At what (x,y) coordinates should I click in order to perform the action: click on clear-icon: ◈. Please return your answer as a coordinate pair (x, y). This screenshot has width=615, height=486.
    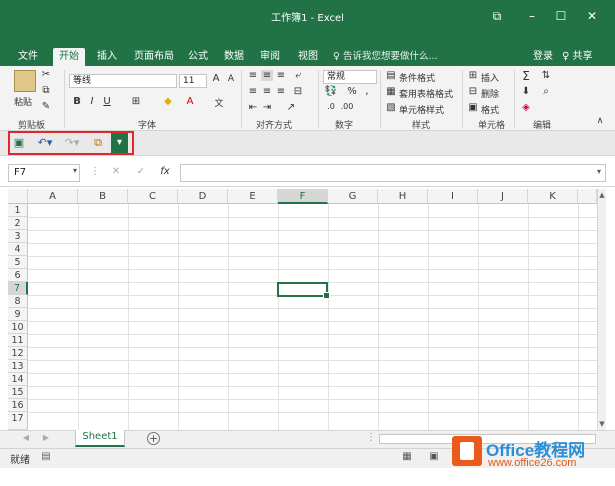
    Looking at the image, I should click on (526, 107).